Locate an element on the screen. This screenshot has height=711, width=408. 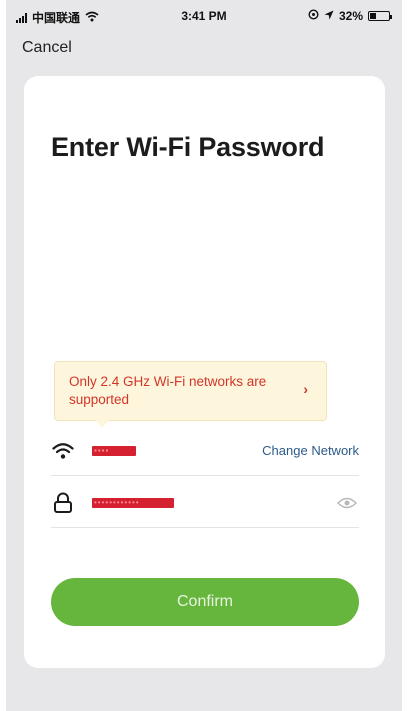
change-network-button: Change Network is located at coordinates (310, 450).